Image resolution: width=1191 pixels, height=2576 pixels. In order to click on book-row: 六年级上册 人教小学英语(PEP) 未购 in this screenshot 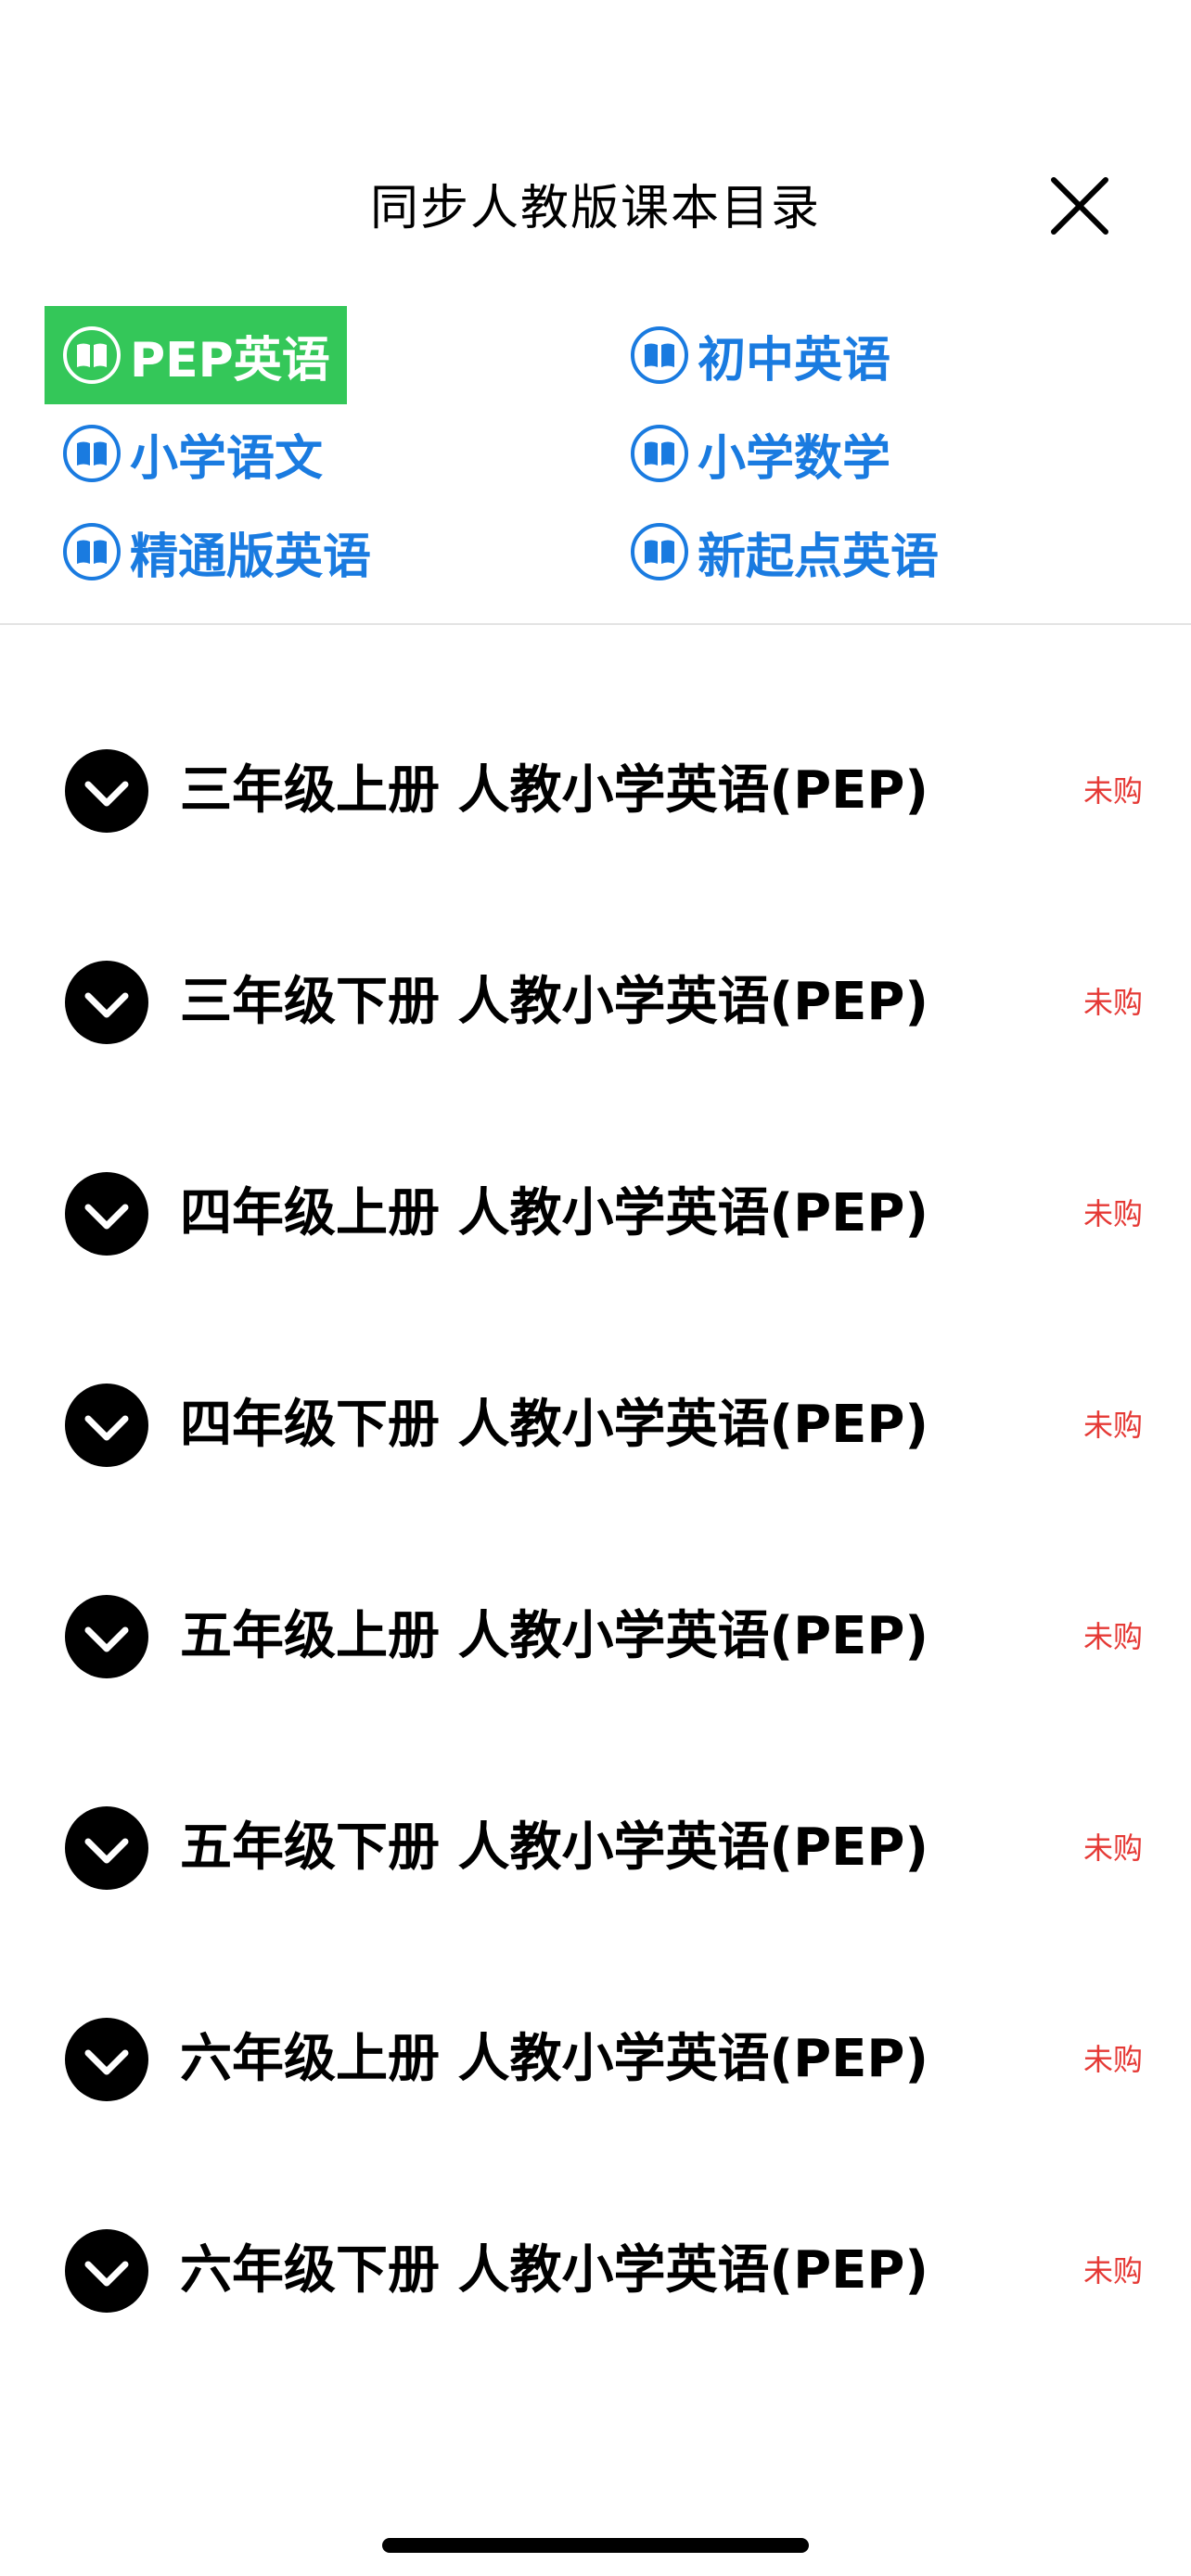, I will do `click(595, 2059)`.